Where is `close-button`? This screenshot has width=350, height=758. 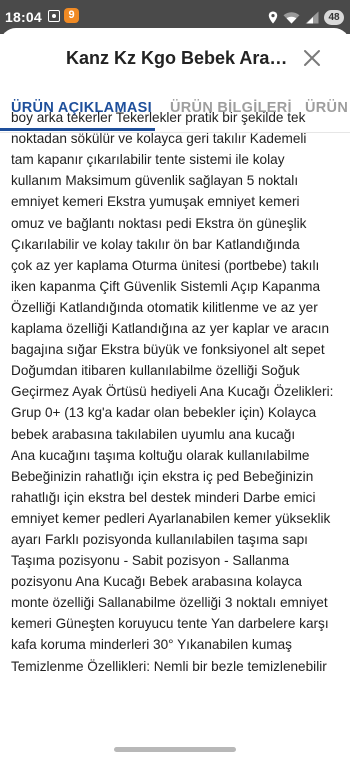
close-button is located at coordinates (312, 58).